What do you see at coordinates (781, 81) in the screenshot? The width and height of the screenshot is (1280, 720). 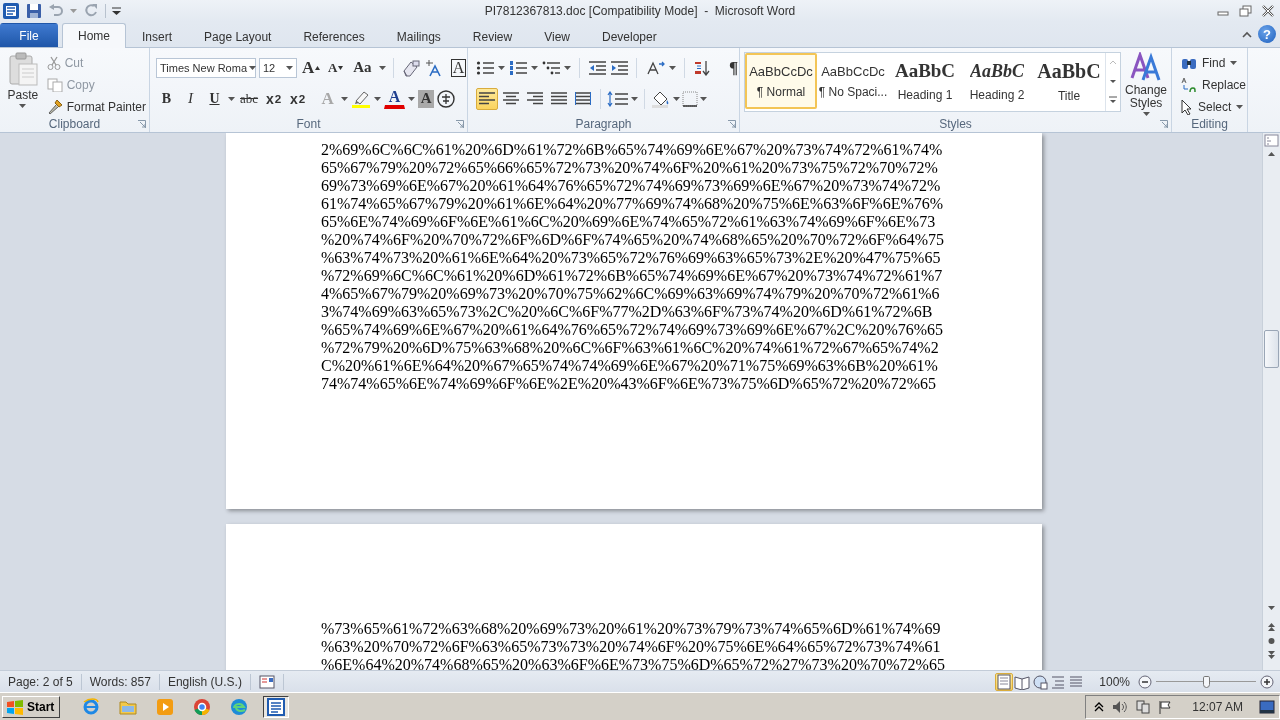 I see `style-item: AaBbCcDc ¶ Normal` at bounding box center [781, 81].